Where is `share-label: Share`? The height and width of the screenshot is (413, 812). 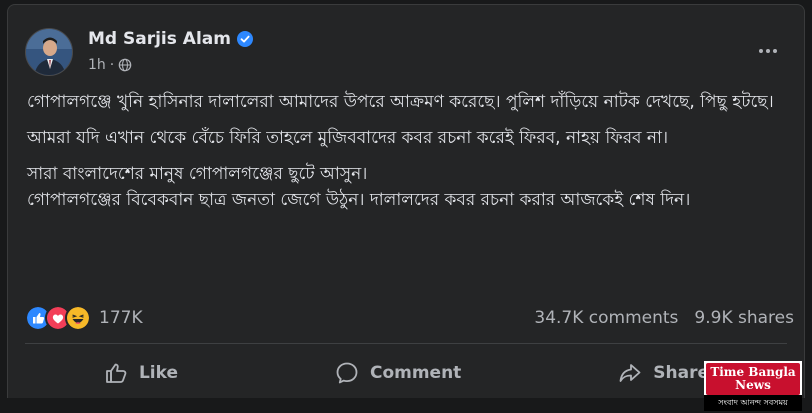
share-label: Share is located at coordinates (681, 373).